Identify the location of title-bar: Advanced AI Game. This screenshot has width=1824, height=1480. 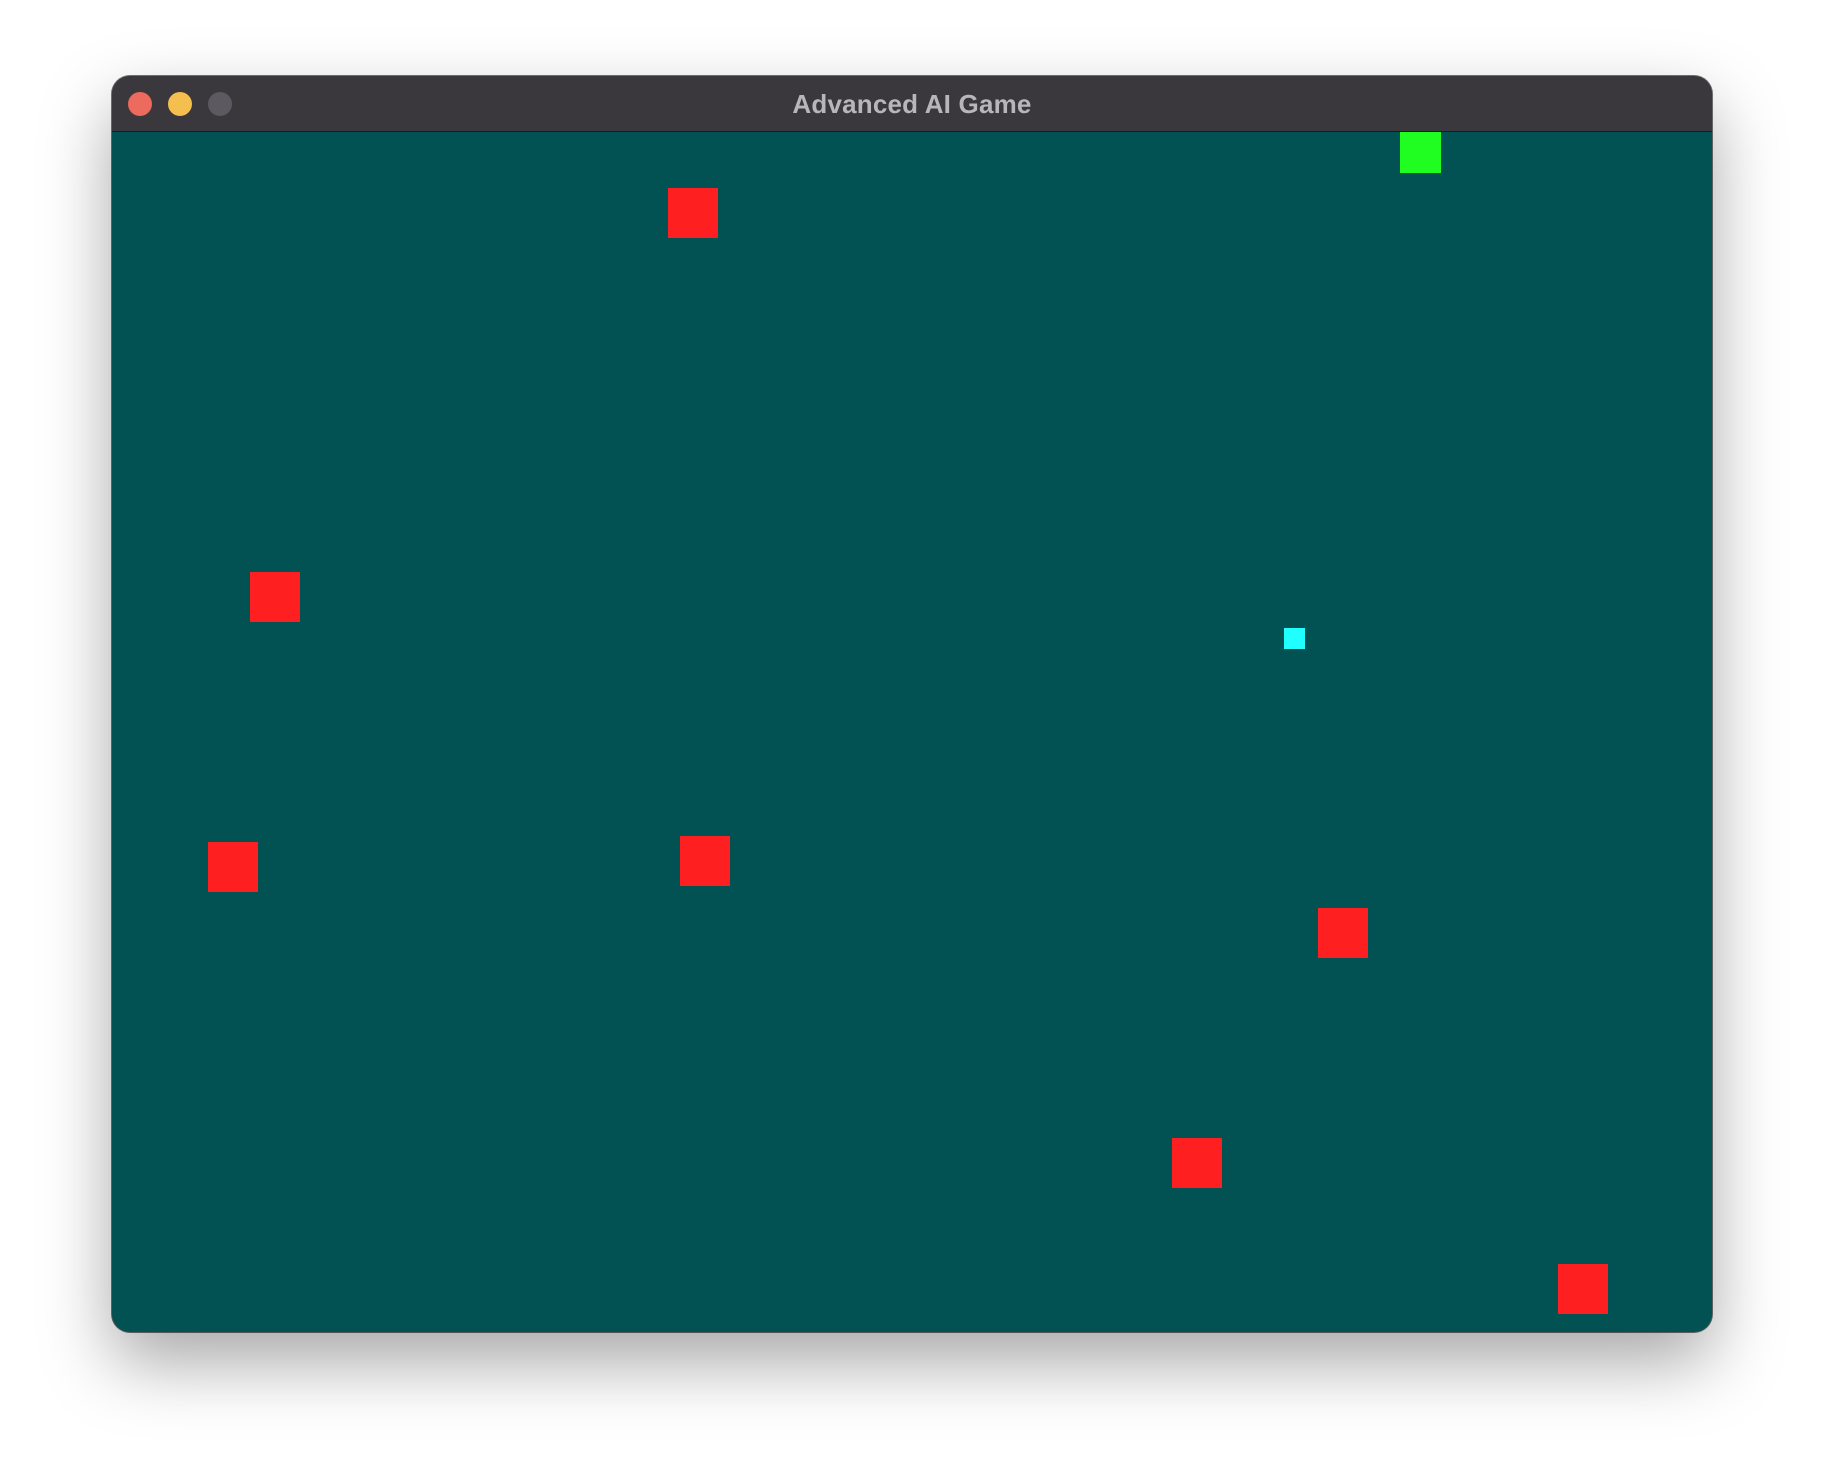
(912, 104).